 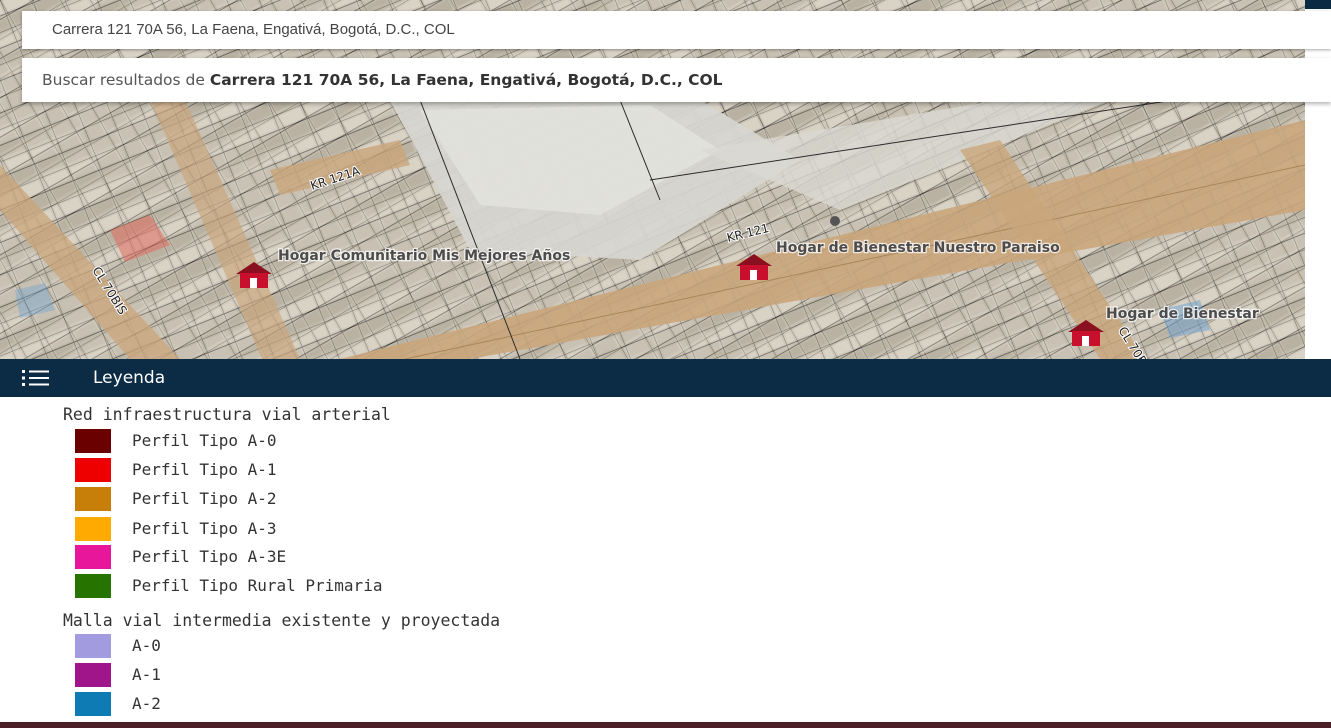 What do you see at coordinates (146, 703) in the screenshot?
I see `legend-item-label: A-2` at bounding box center [146, 703].